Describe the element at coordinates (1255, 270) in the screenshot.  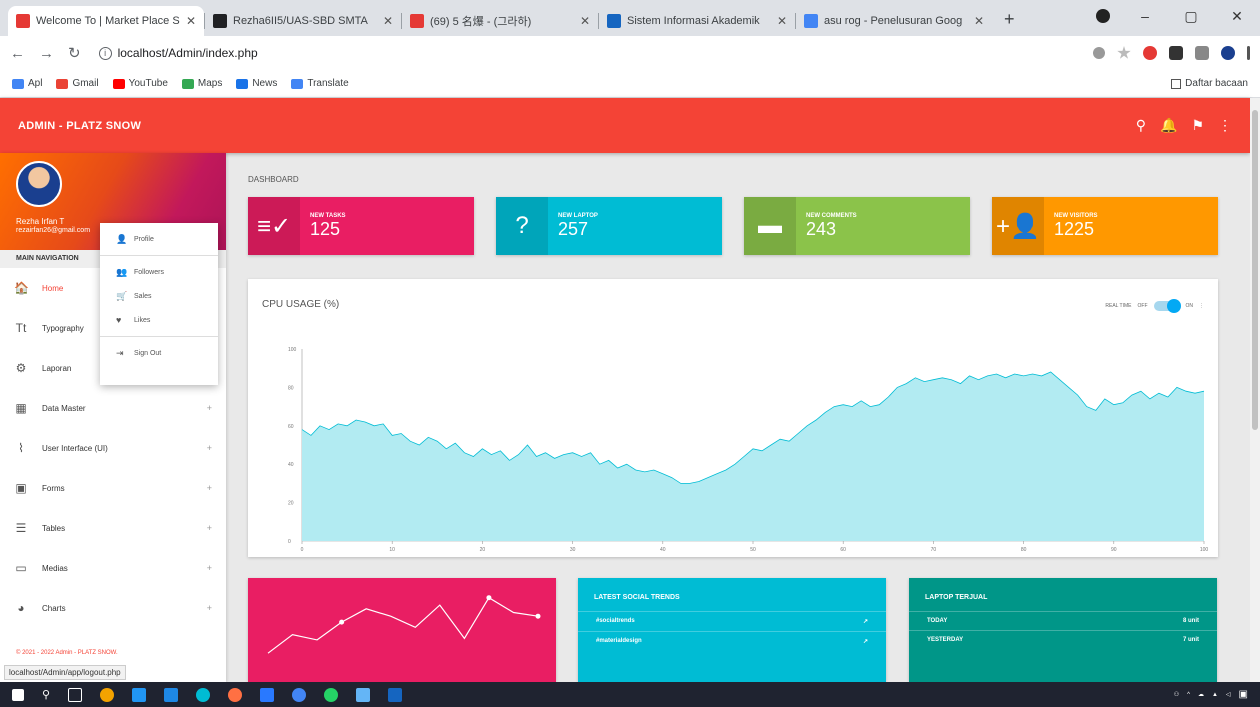
I see `scrollbar-thumb` at that location.